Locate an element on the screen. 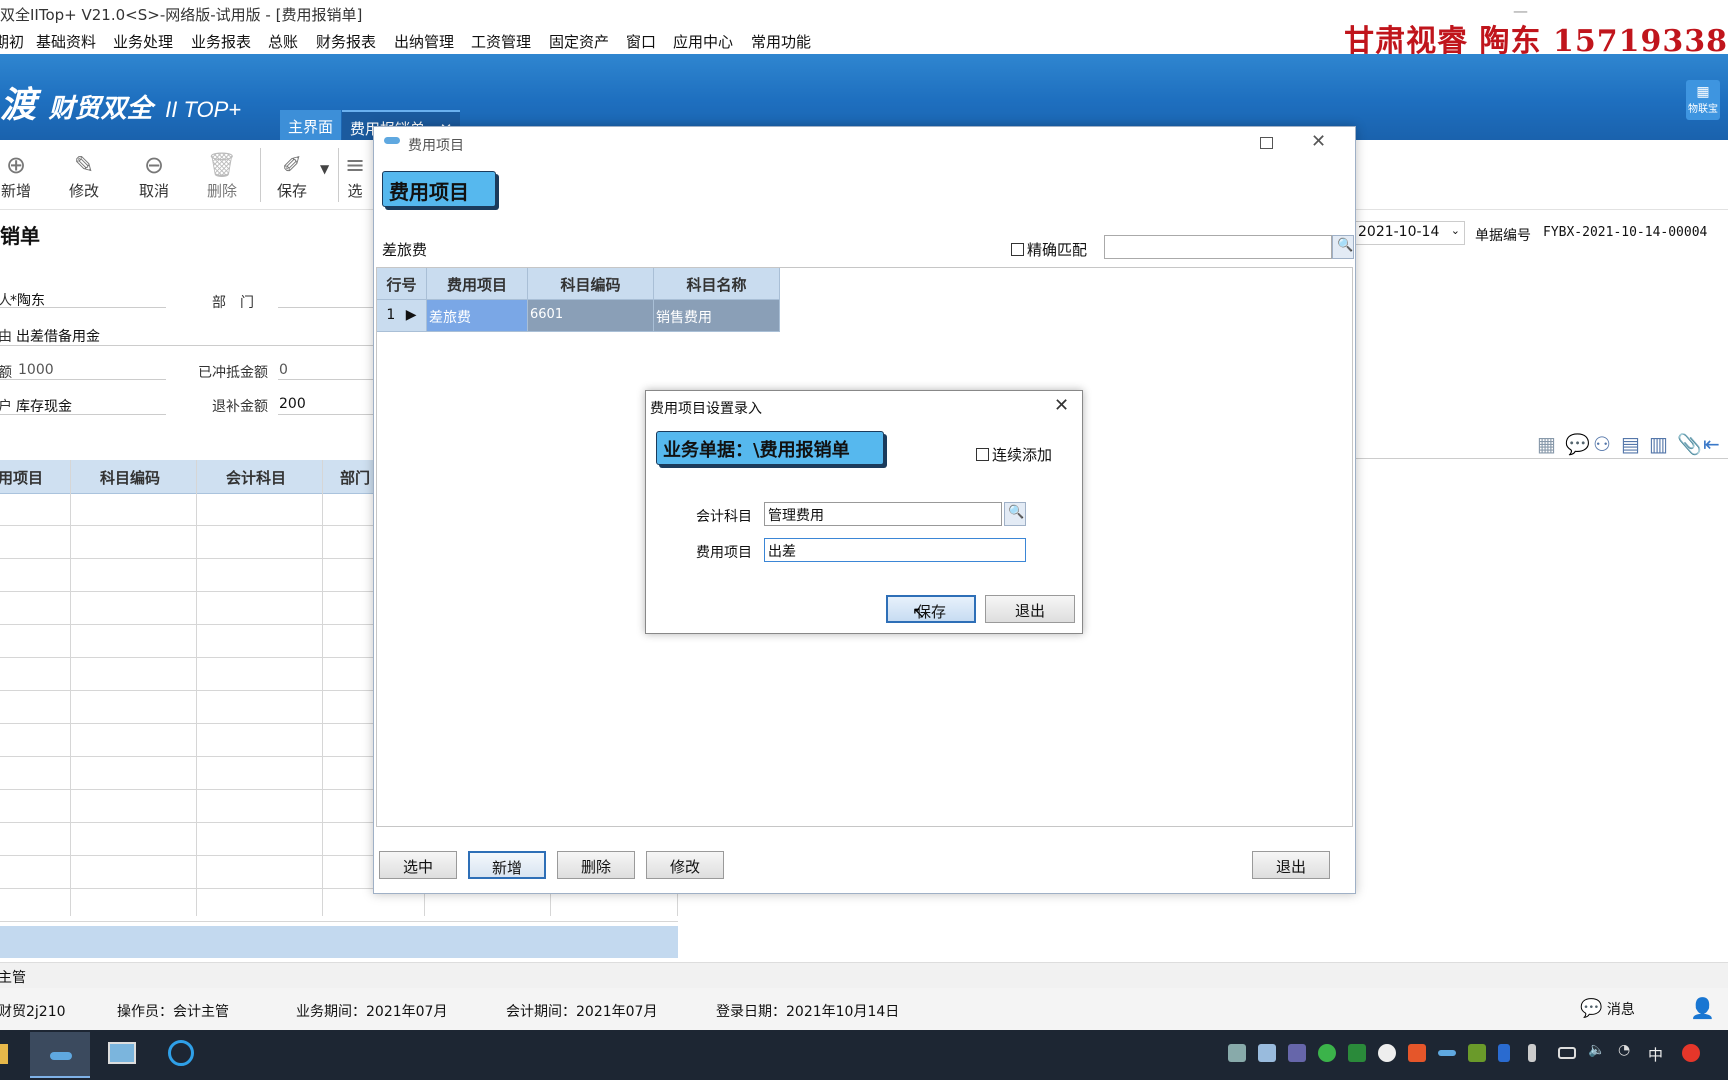  volume-icon: 🔈 is located at coordinates (1597, 1051).